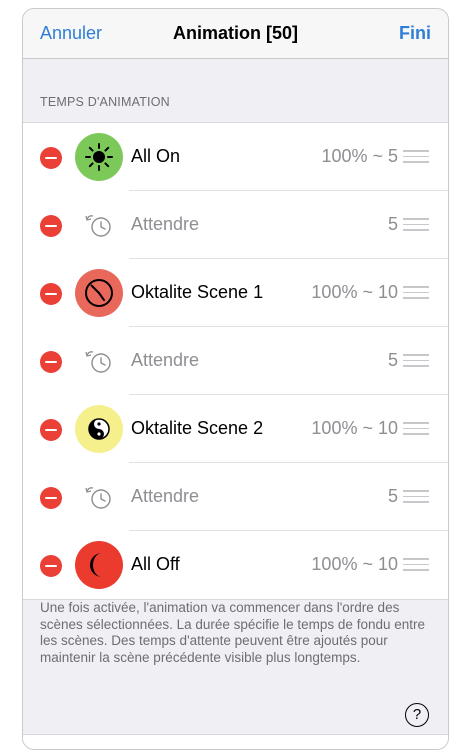  I want to click on moon-icon, so click(99, 565).